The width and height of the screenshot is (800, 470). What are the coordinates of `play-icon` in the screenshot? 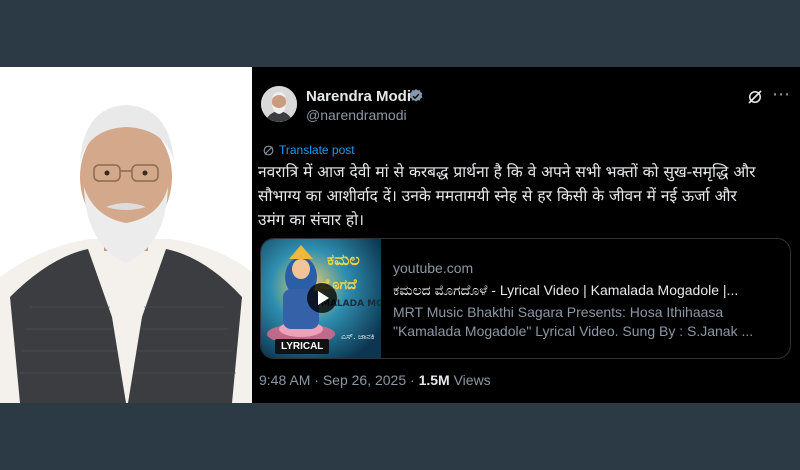 It's located at (323, 298).